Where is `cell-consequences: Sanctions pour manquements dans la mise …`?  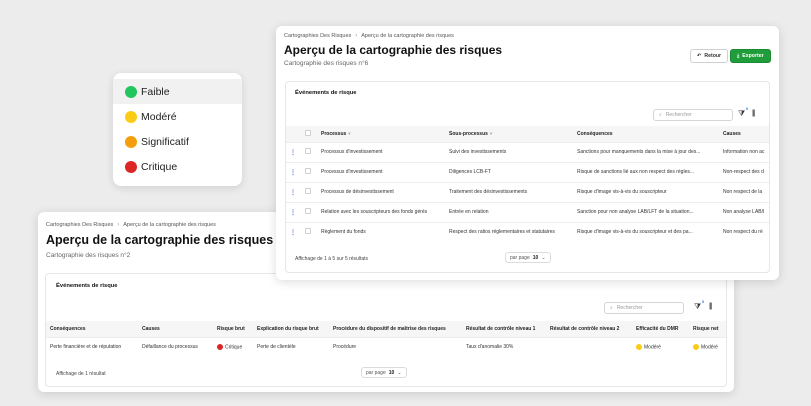 cell-consequences: Sanctions pour manquements dans la mise … is located at coordinates (646, 151).